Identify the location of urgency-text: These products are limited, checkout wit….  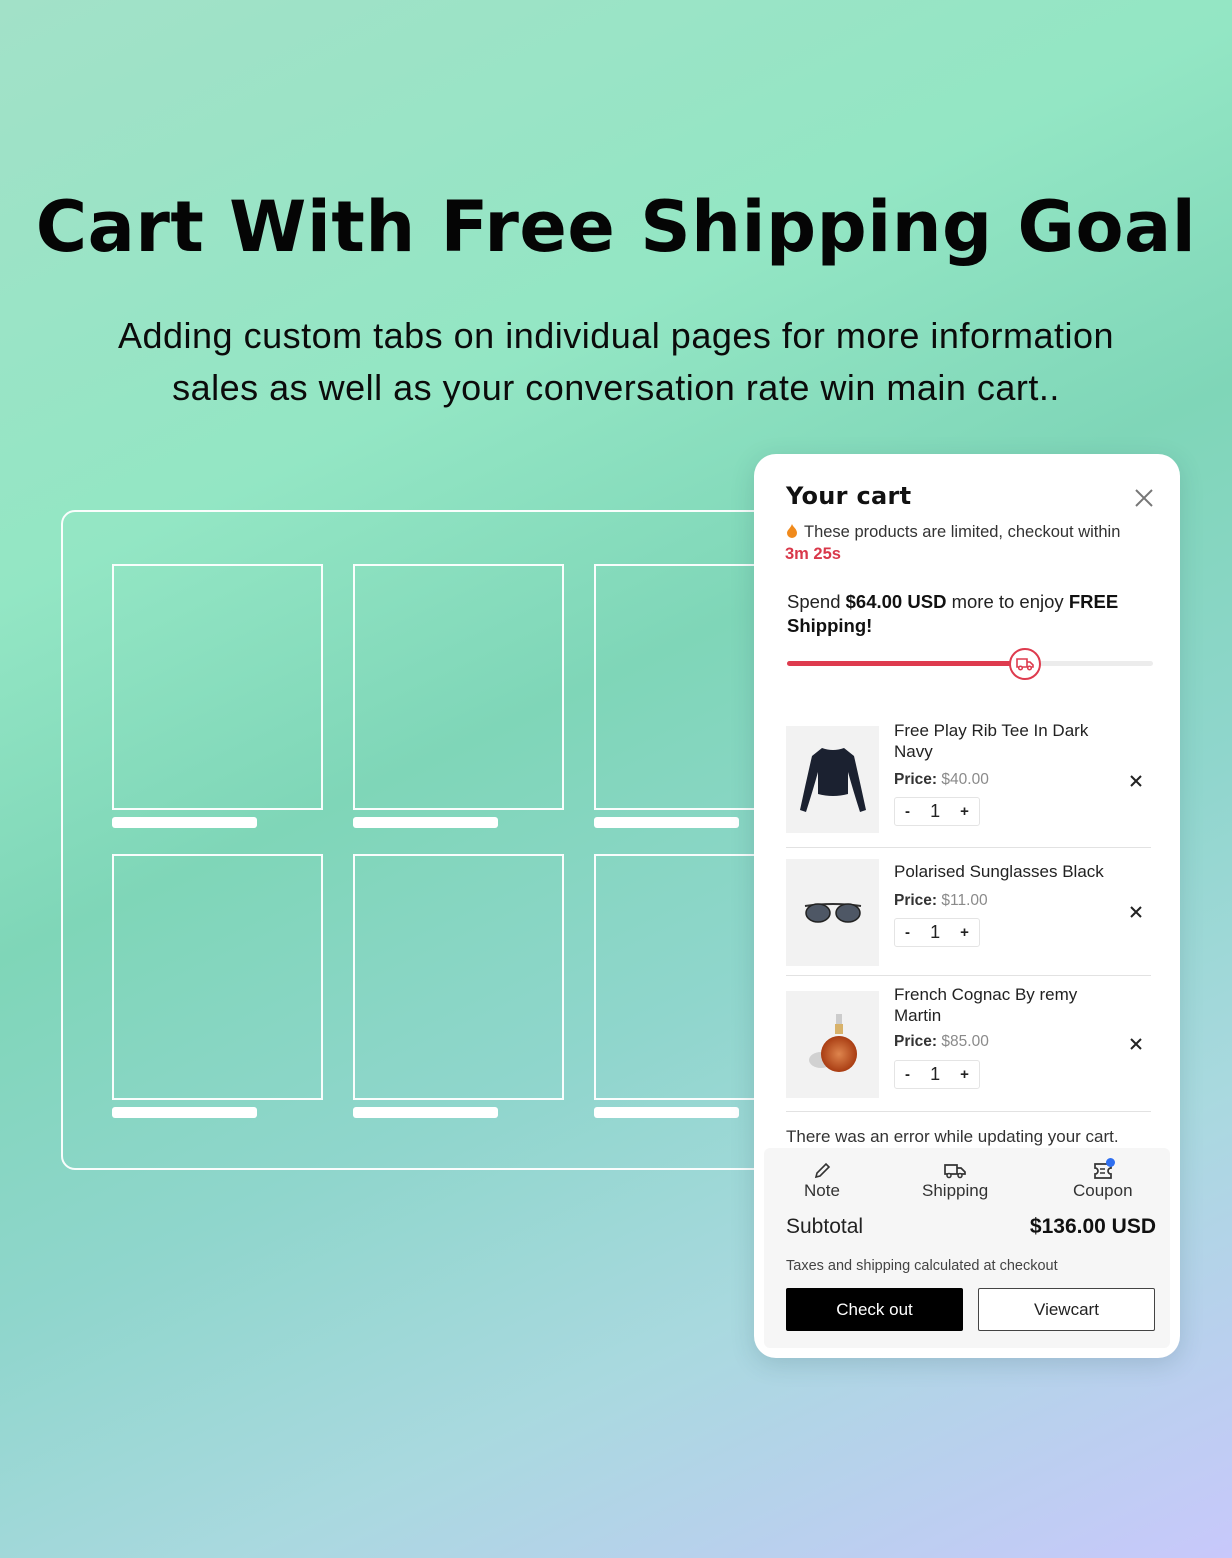
(962, 532).